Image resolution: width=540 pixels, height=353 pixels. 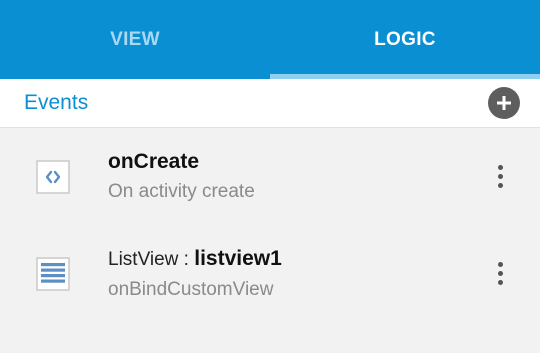 What do you see at coordinates (154, 161) in the screenshot?
I see `event-title-name: onCreate` at bounding box center [154, 161].